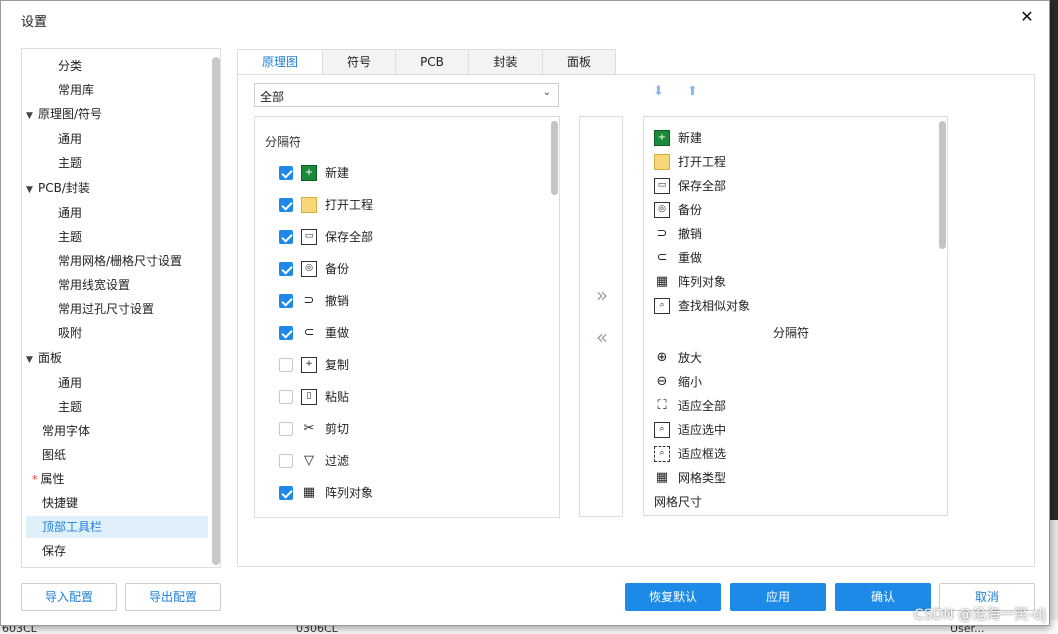  Describe the element at coordinates (409, 461) in the screenshot. I see `list-item: ▽ 过滤` at that location.